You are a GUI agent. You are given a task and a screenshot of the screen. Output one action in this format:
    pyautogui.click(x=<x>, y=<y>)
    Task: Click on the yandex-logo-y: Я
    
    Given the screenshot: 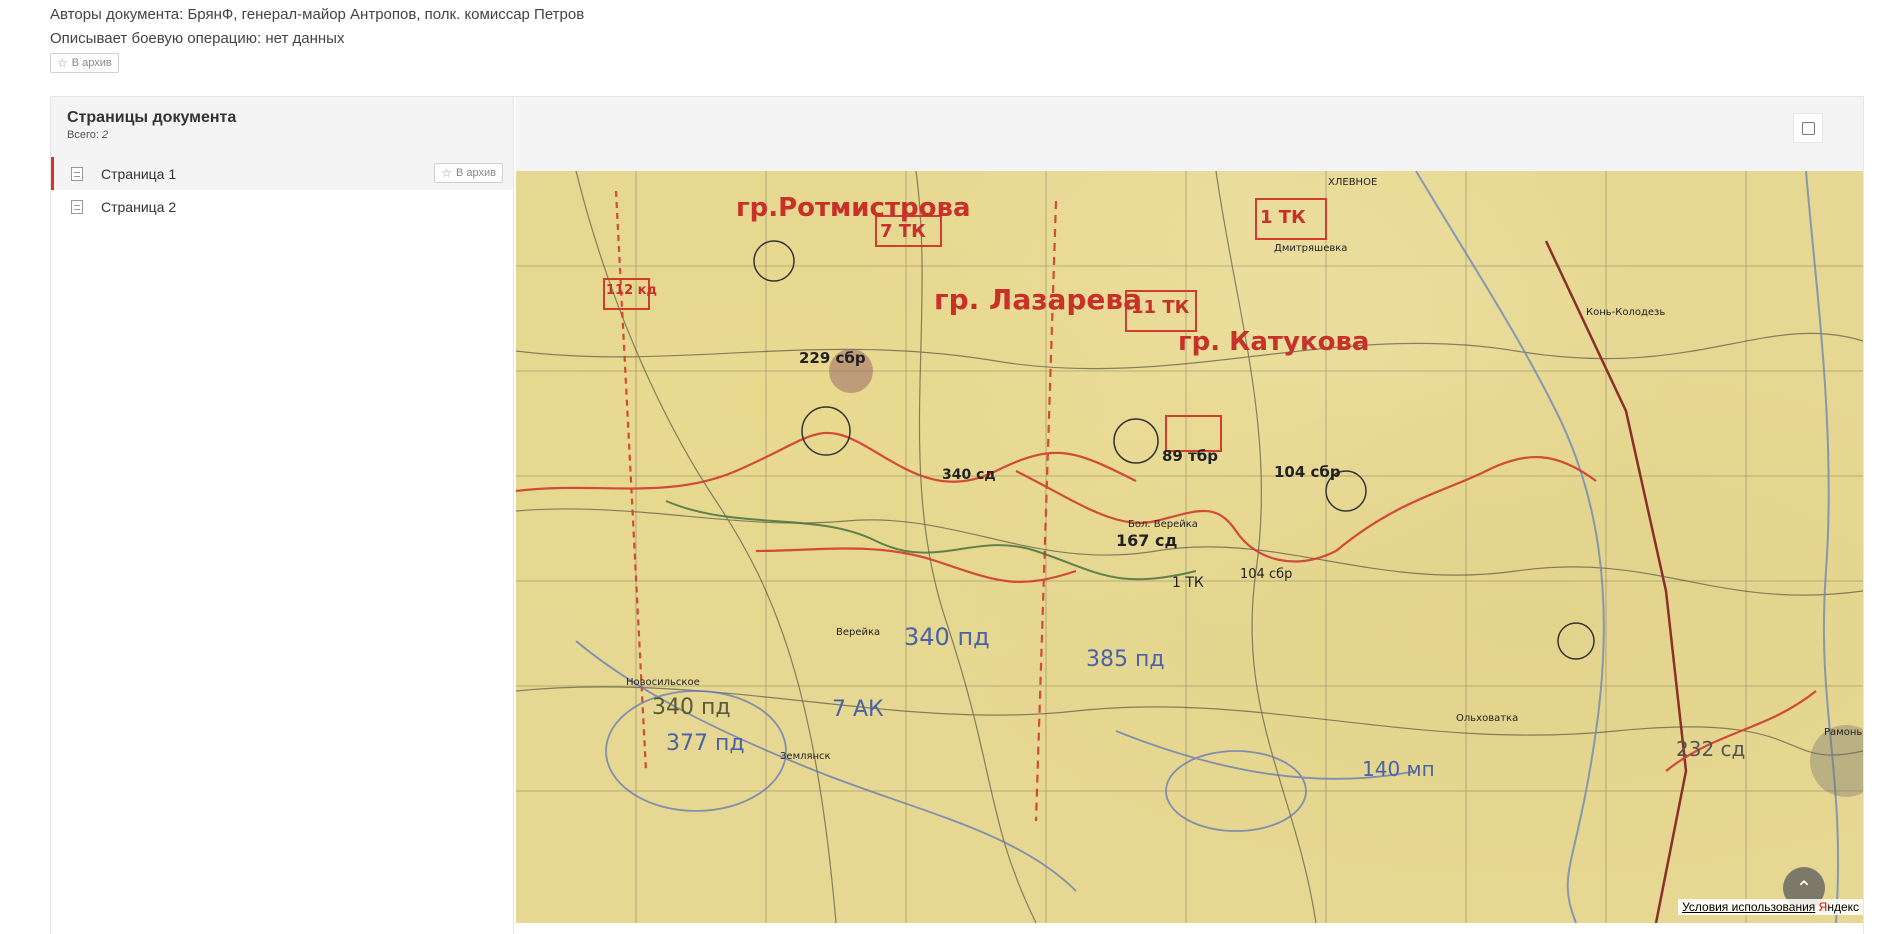 What is the action you would take?
    pyautogui.click(x=1823, y=907)
    